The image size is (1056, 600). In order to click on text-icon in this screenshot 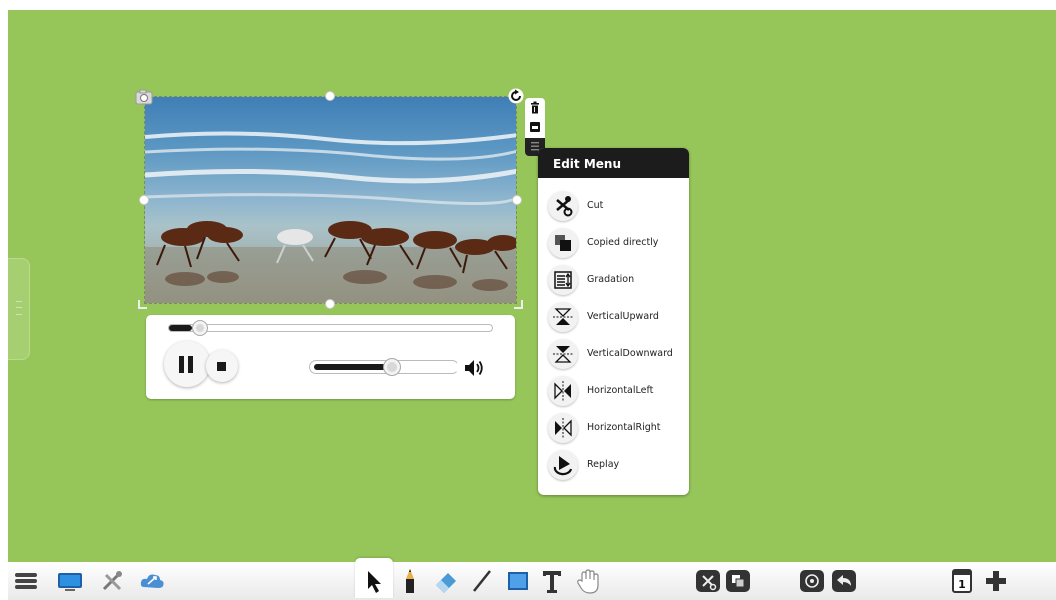, I will do `click(552, 581)`.